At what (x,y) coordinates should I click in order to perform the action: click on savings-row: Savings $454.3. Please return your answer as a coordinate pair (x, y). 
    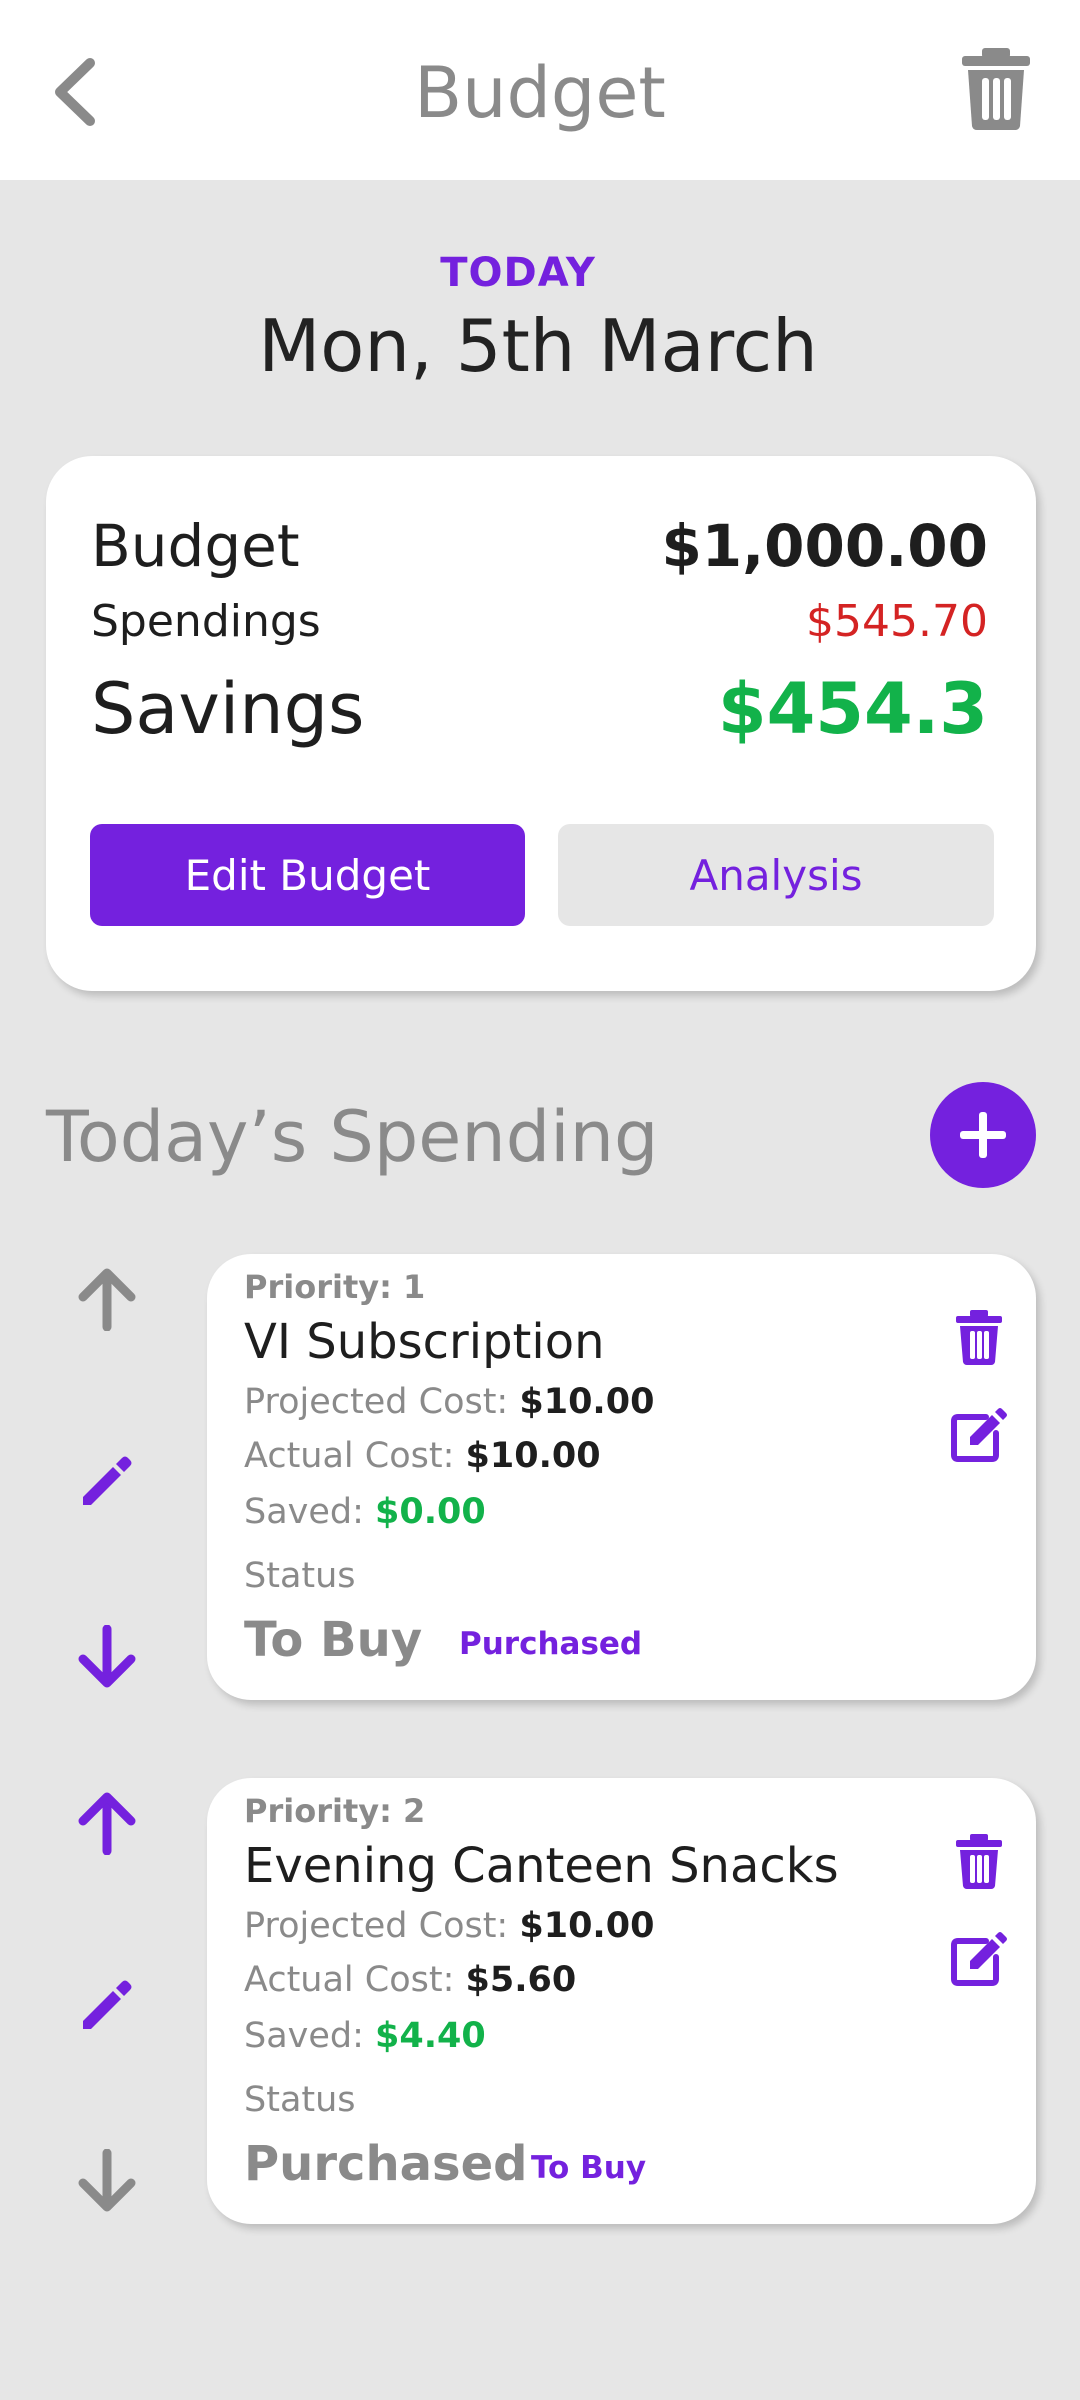
    Looking at the image, I should click on (539, 709).